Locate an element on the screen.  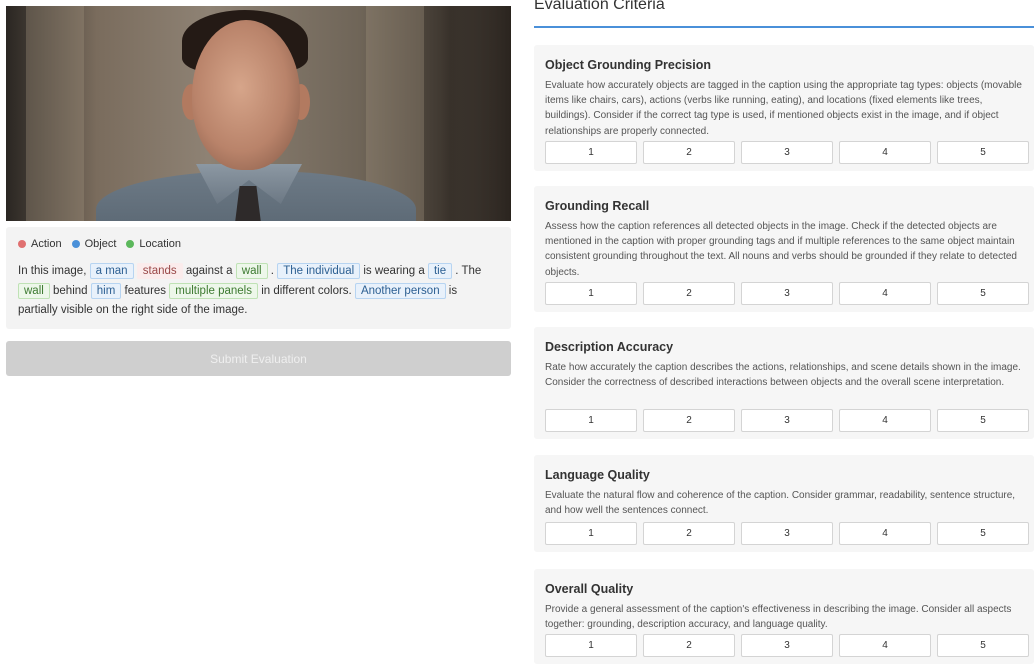
caption-text-segment: . is located at coordinates (272, 271).